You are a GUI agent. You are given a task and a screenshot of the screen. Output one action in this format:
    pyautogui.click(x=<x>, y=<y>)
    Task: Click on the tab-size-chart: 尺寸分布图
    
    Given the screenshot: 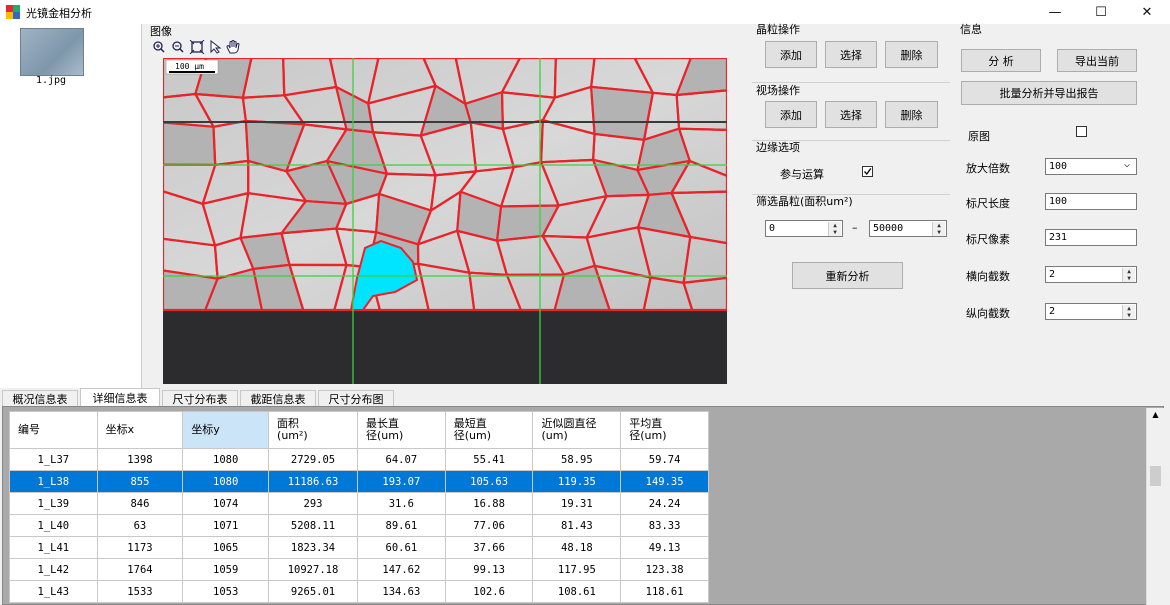 What is the action you would take?
    pyautogui.click(x=356, y=398)
    